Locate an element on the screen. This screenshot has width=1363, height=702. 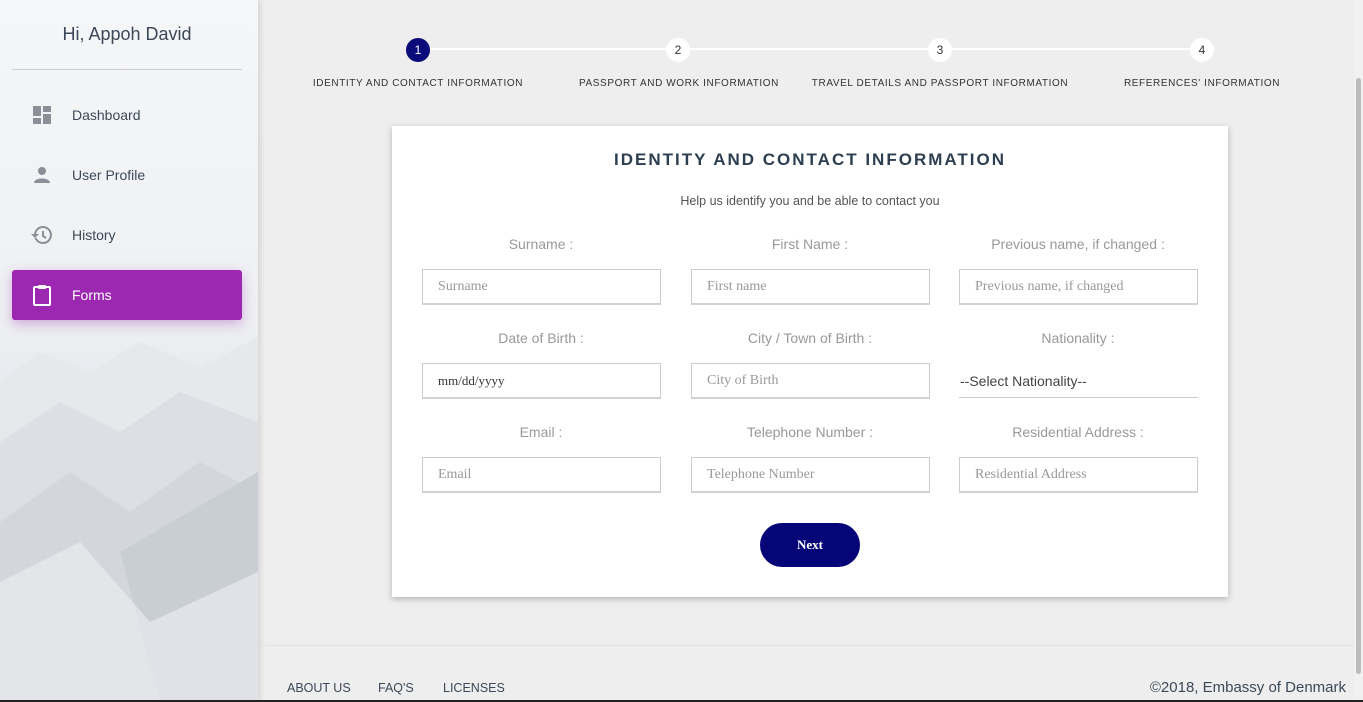
sidebar-item-history: History is located at coordinates (127, 235).